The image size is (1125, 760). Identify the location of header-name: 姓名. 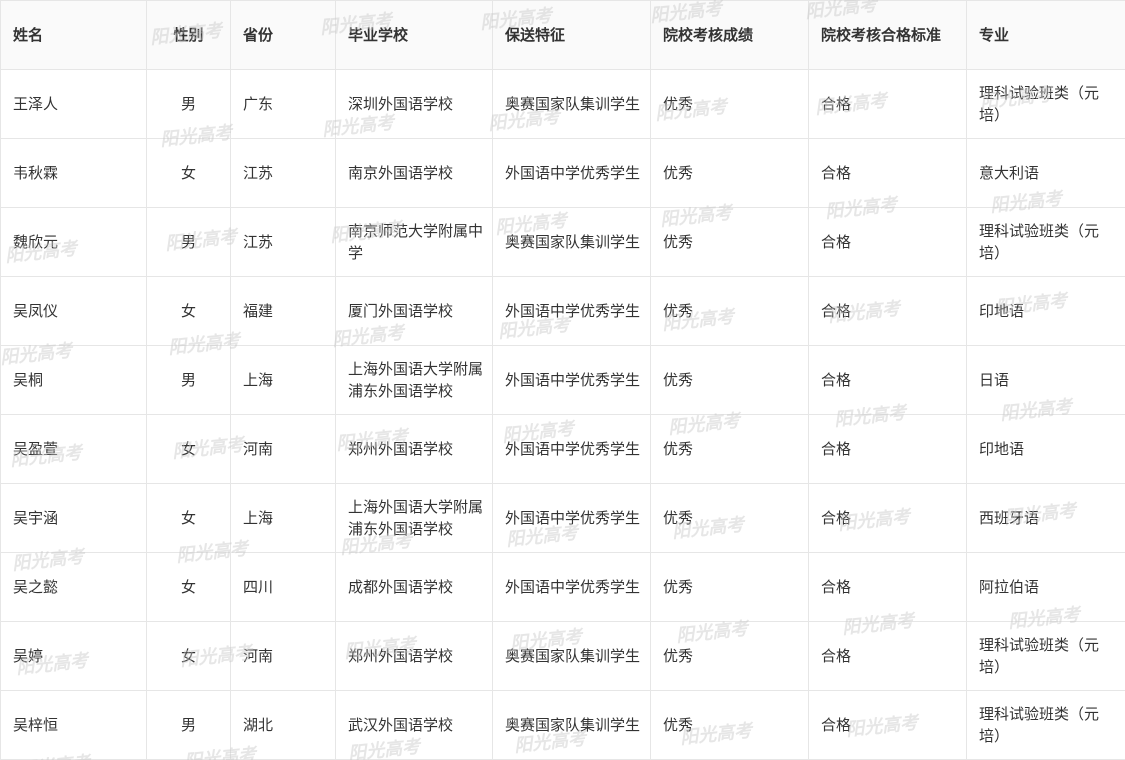
(73, 35).